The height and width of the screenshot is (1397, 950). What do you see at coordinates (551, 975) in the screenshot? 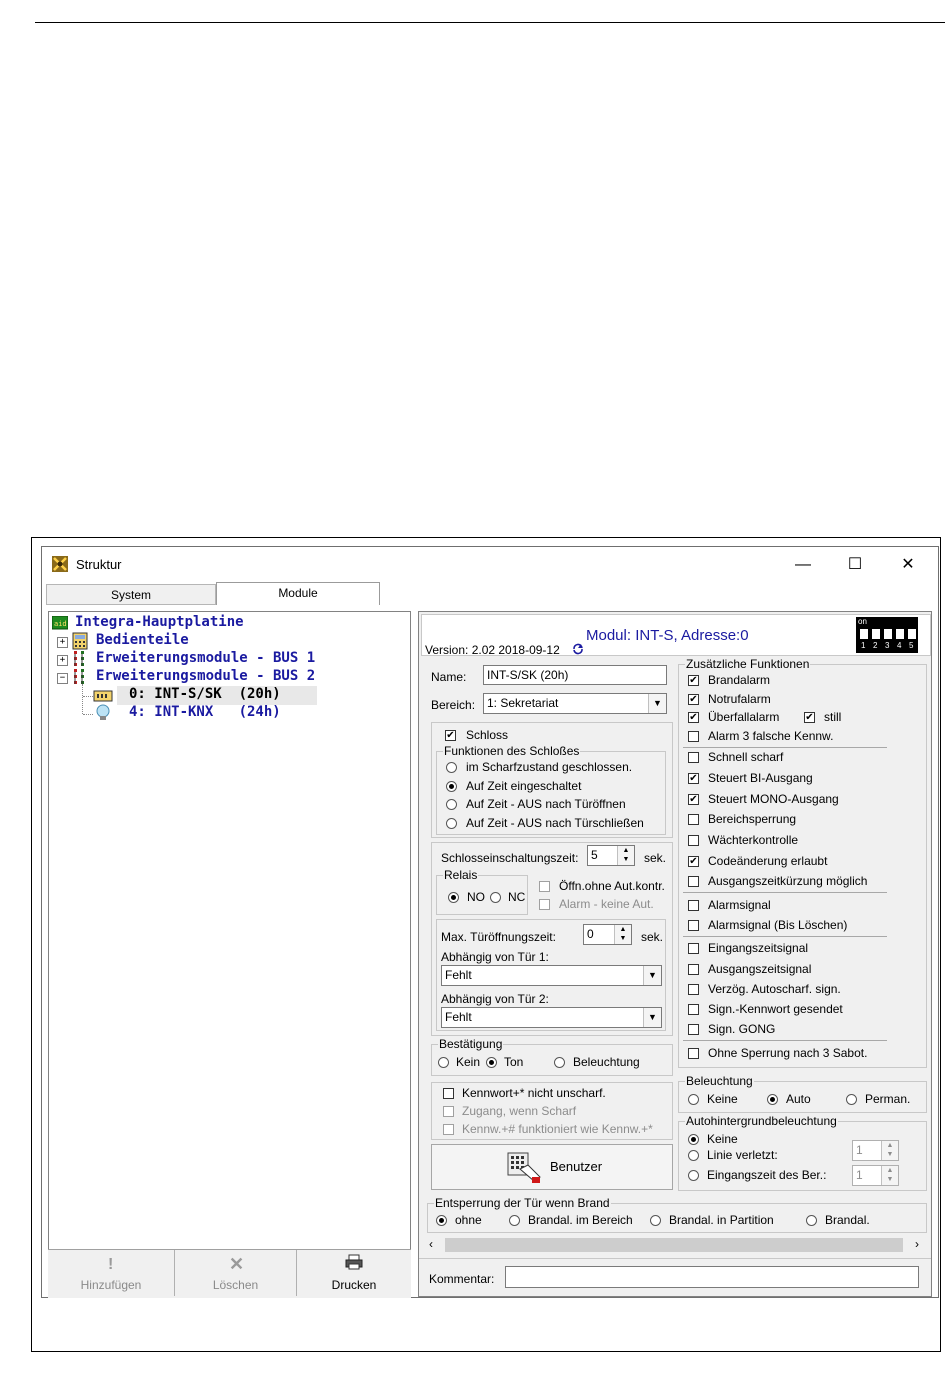
I see `abh-tuer1-select: Fehlt ▼` at bounding box center [551, 975].